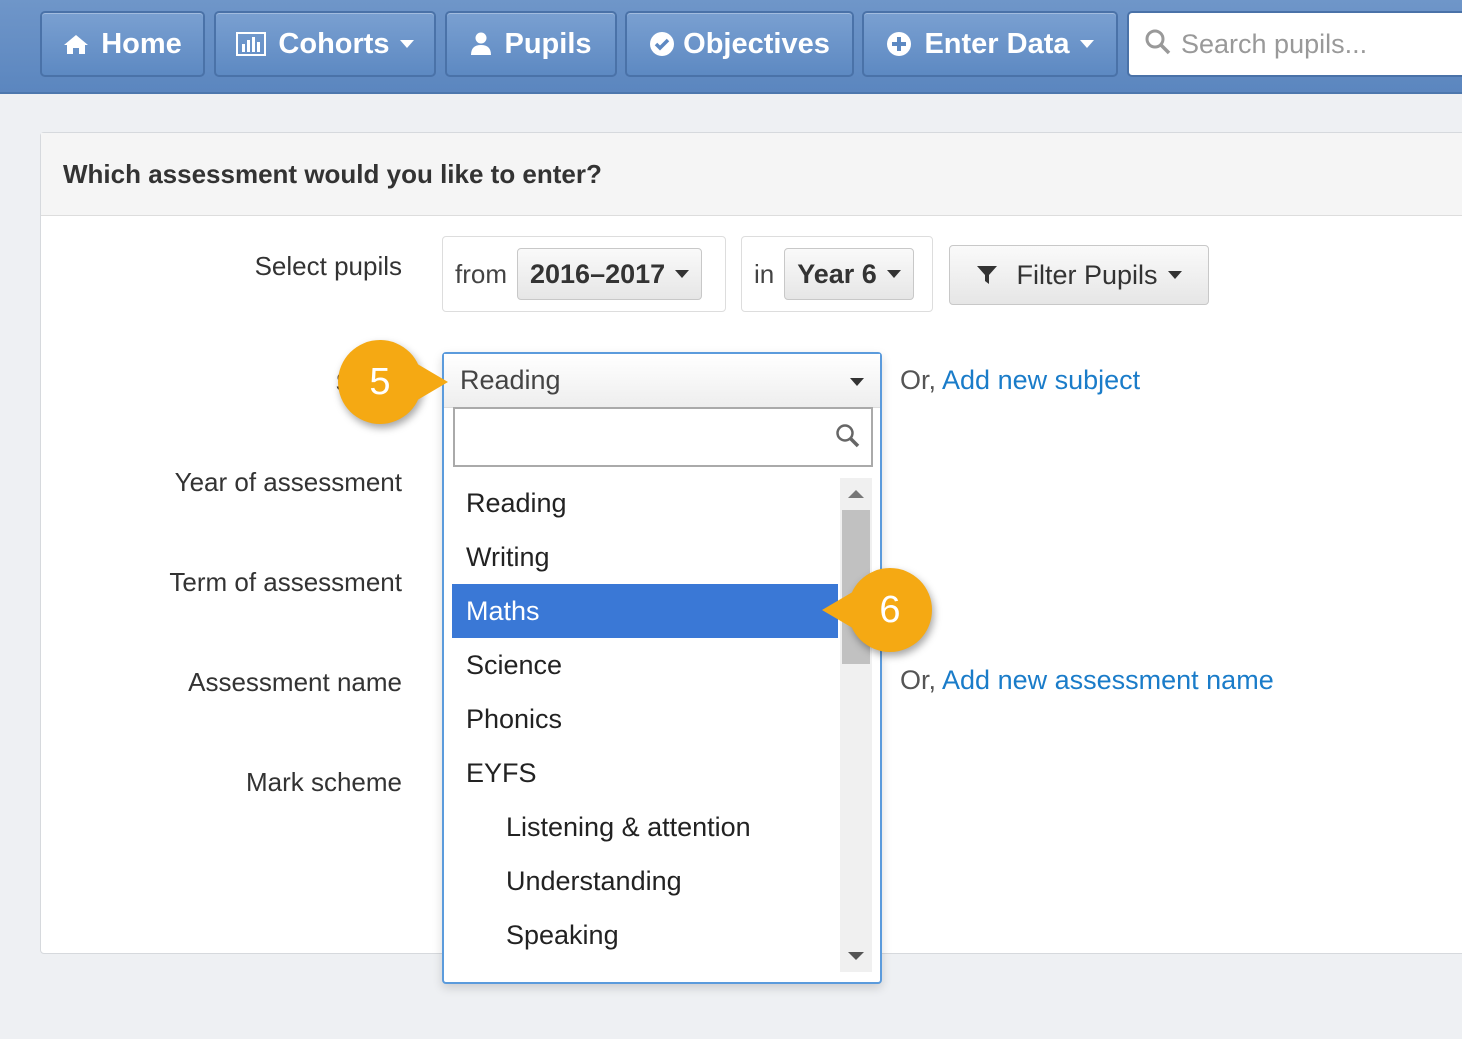 This screenshot has height=1039, width=1462. I want to click on nav-cohorts-button: Cohorts, so click(325, 44).